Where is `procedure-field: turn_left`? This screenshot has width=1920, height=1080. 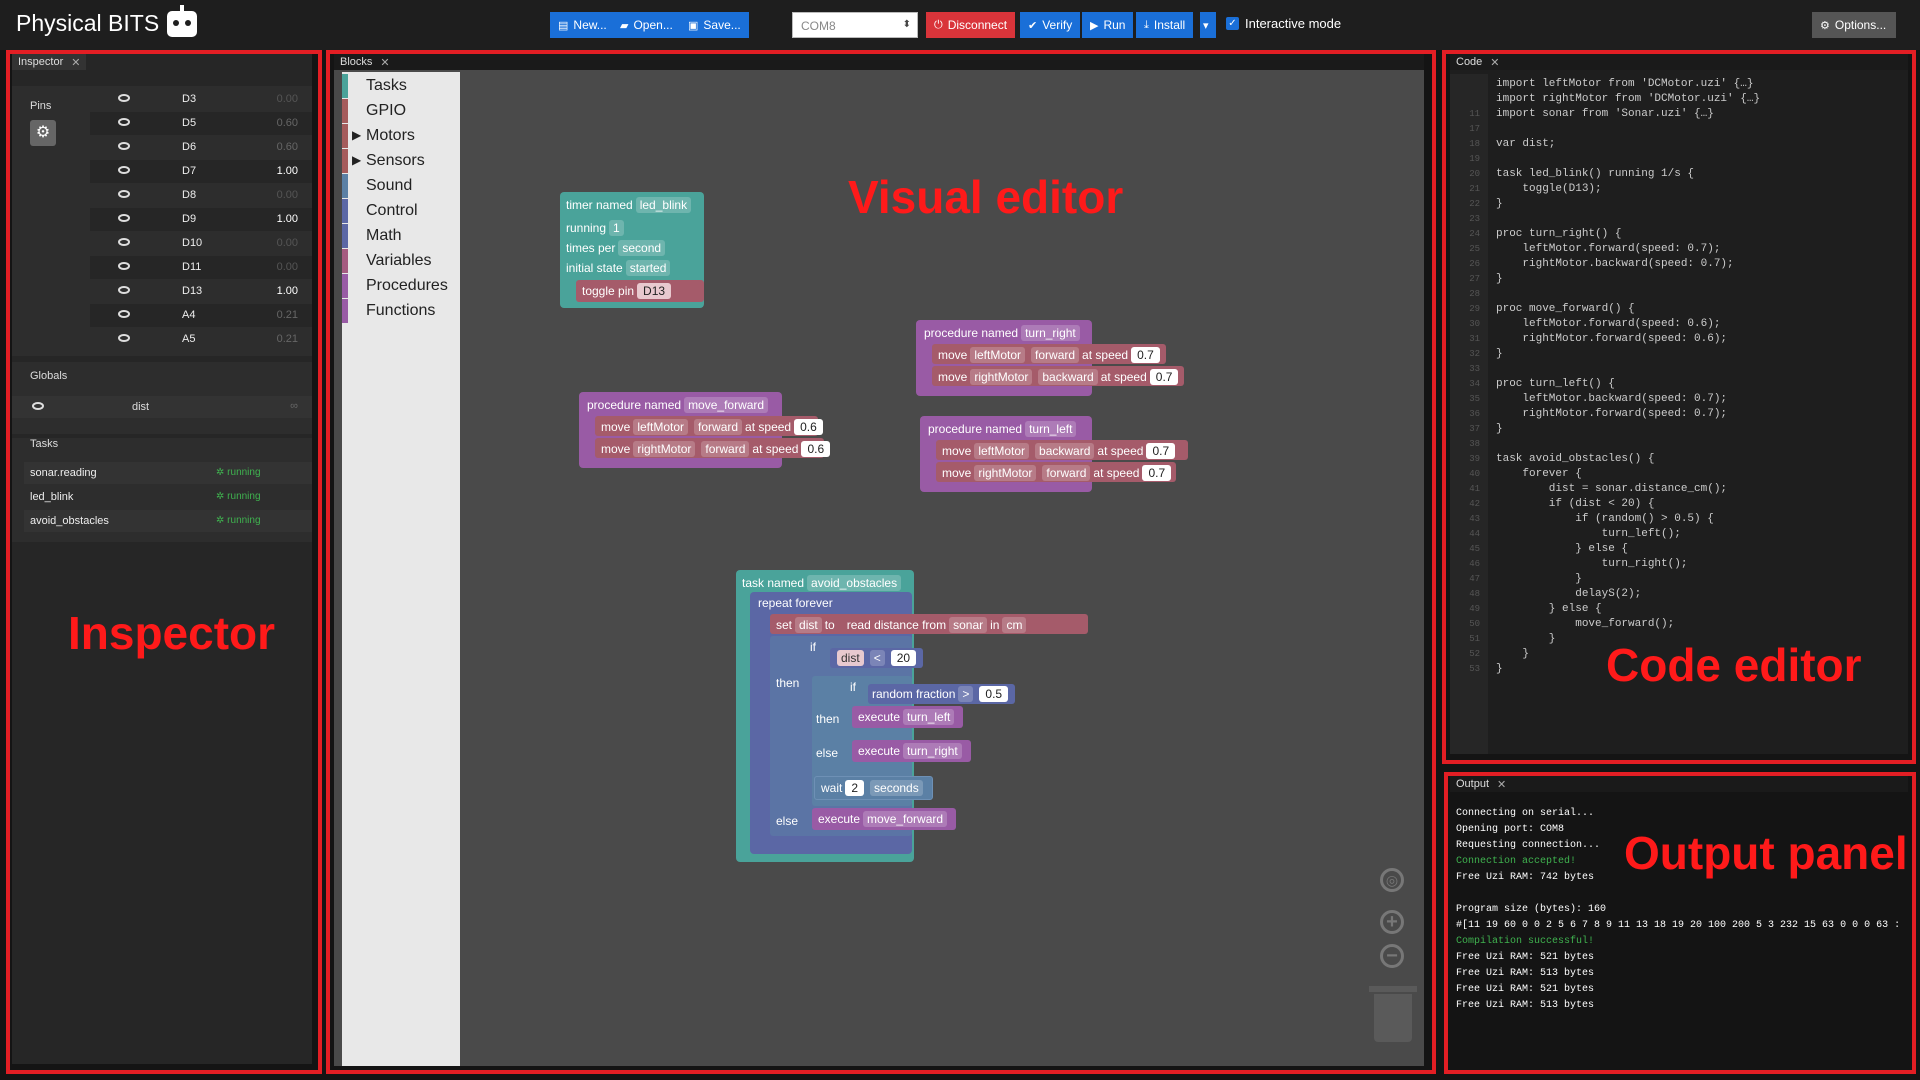 procedure-field: turn_left is located at coordinates (929, 717).